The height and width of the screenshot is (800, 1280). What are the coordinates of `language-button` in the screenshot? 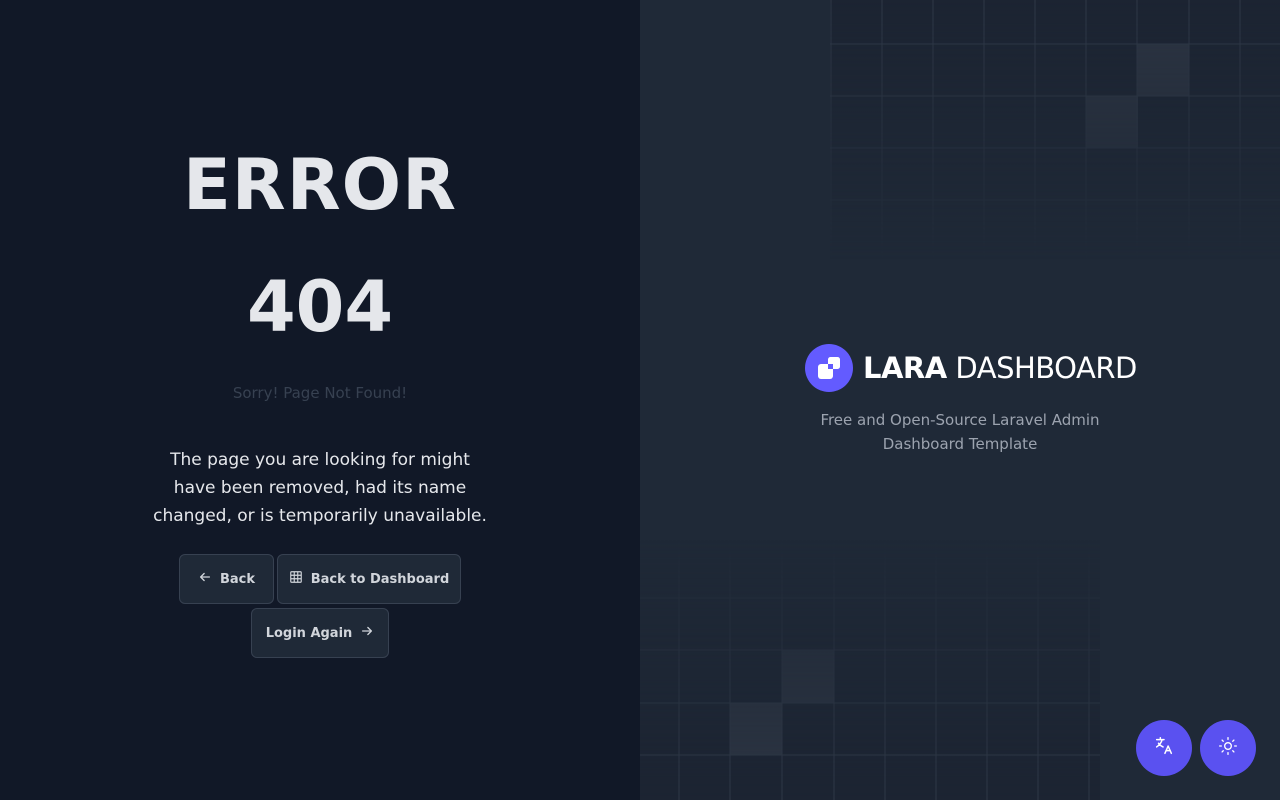 It's located at (1164, 748).